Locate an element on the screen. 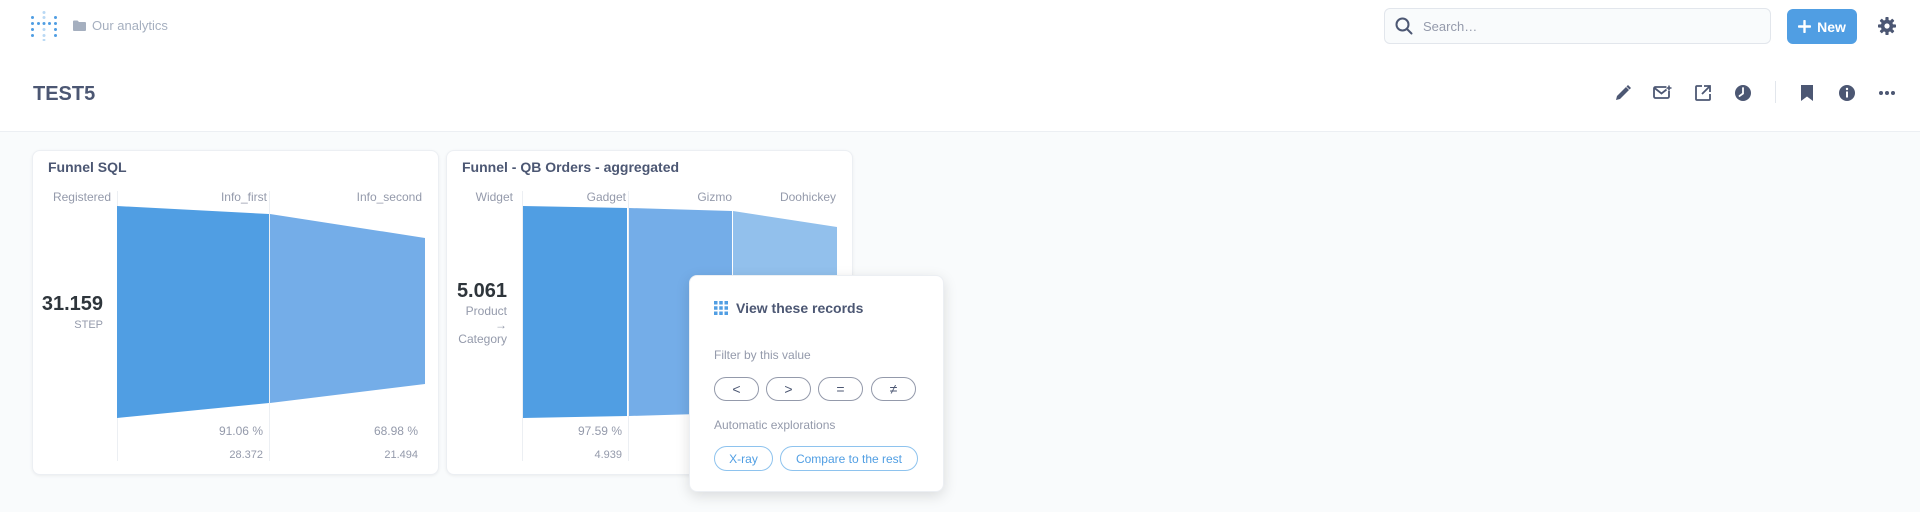 This screenshot has width=1920, height=512. subscription-icon is located at coordinates (1663, 93).